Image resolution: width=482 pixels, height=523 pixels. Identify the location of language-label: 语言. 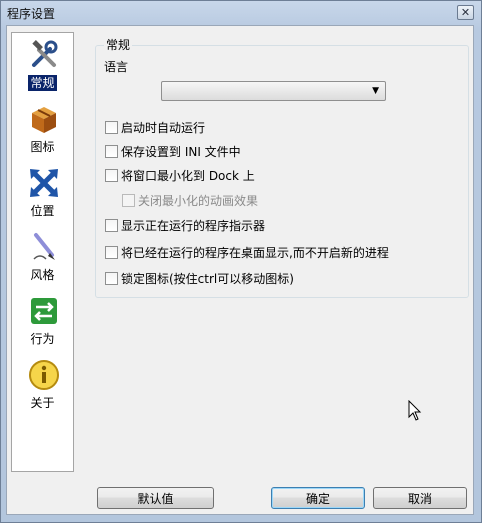
(116, 67).